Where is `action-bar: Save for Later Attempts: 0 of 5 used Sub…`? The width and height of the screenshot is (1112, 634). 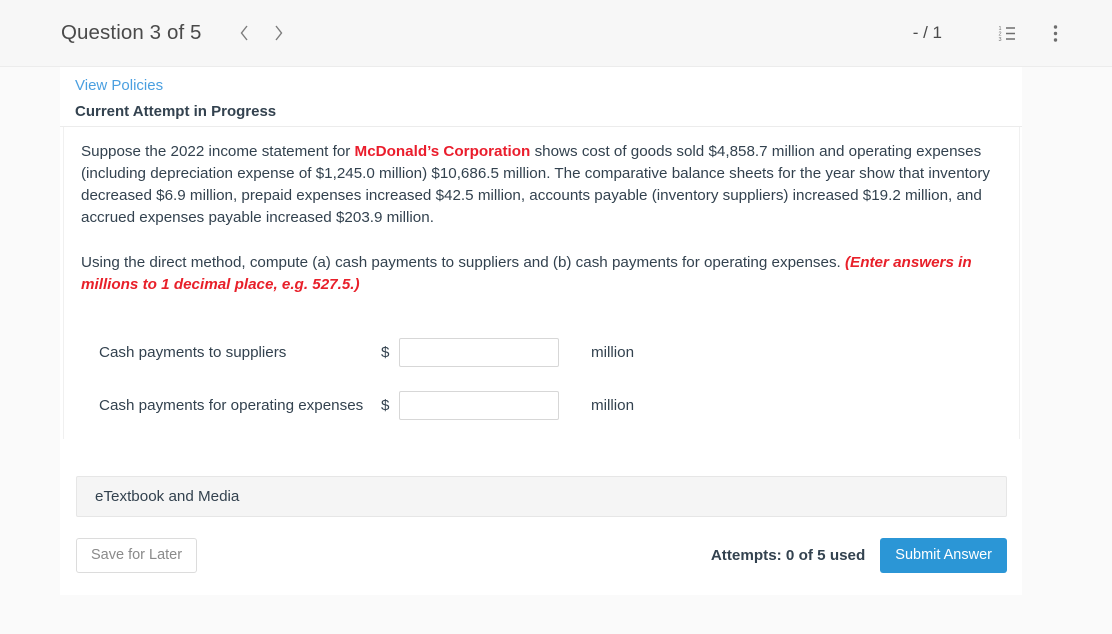
action-bar: Save for Later Attempts: 0 of 5 used Sub… is located at coordinates (541, 555).